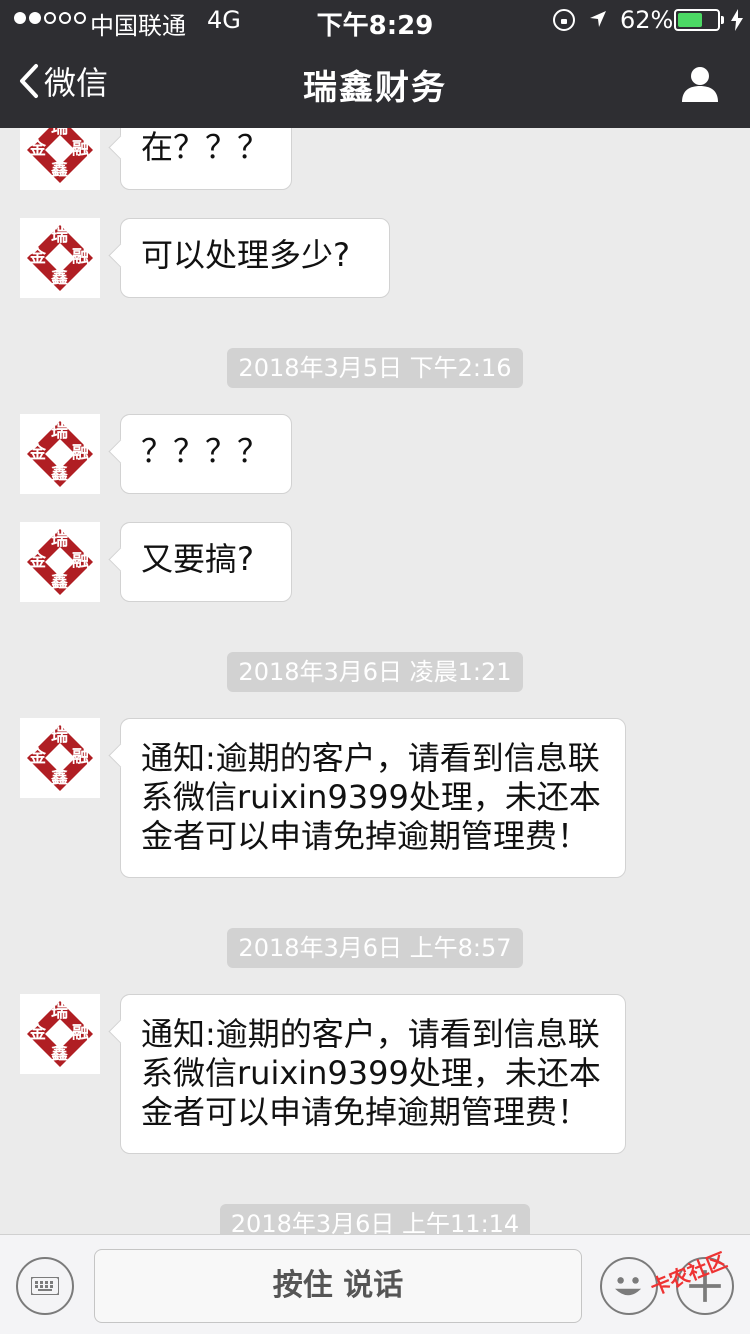 Image resolution: width=750 pixels, height=1334 pixels. What do you see at coordinates (197, 559) in the screenshot?
I see `message-text: 又要搞?` at bounding box center [197, 559].